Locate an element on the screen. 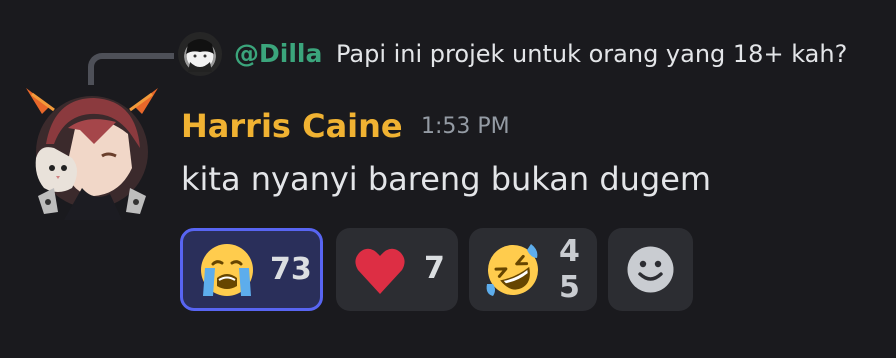 The height and width of the screenshot is (358, 896). reaction-count: 45 is located at coordinates (569, 269).